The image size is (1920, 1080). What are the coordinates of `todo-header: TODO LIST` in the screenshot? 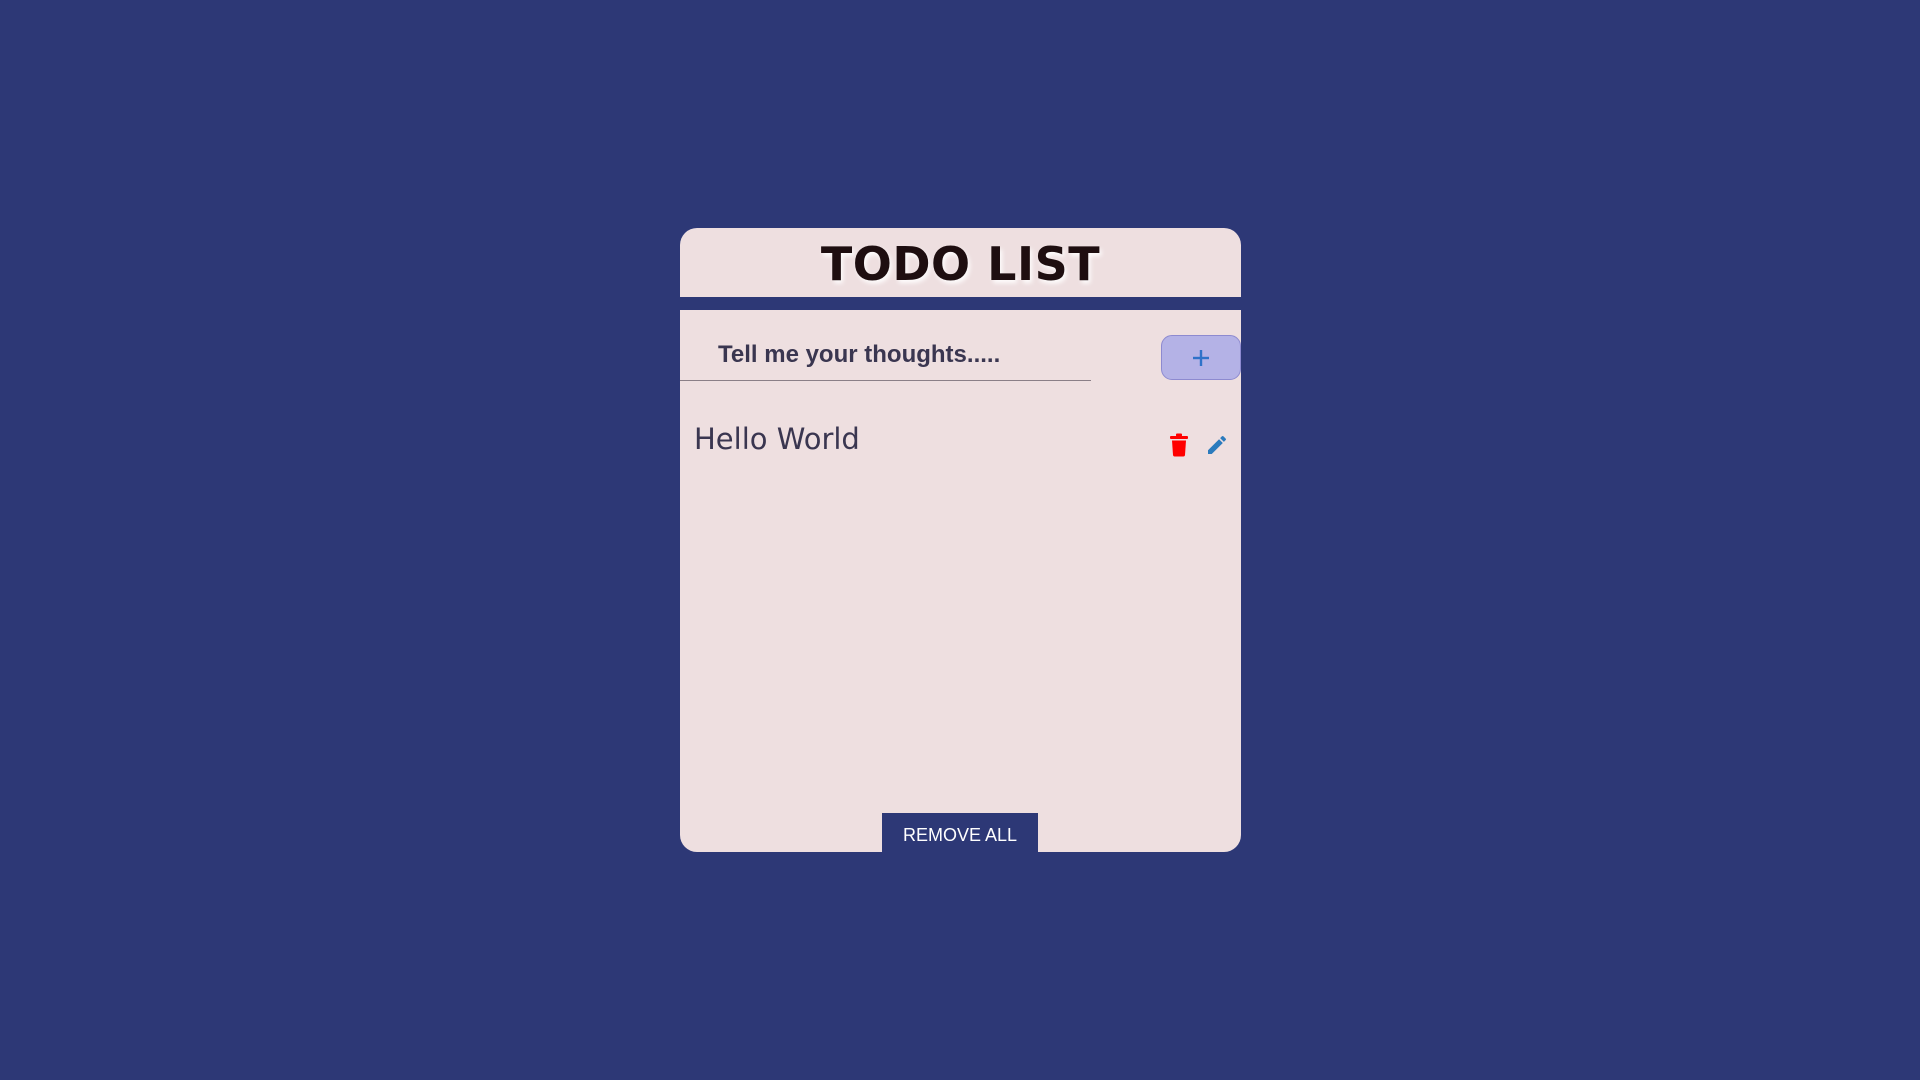 It's located at (960, 262).